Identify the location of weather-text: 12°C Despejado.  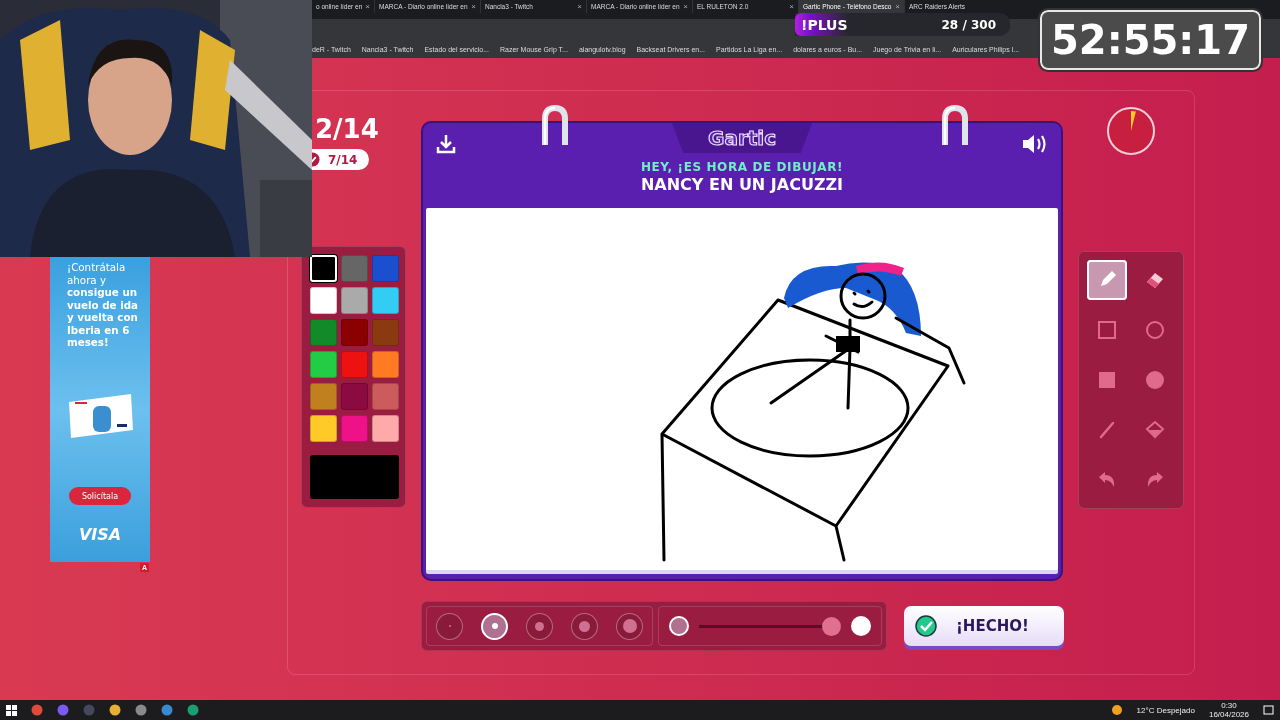
(1165, 710).